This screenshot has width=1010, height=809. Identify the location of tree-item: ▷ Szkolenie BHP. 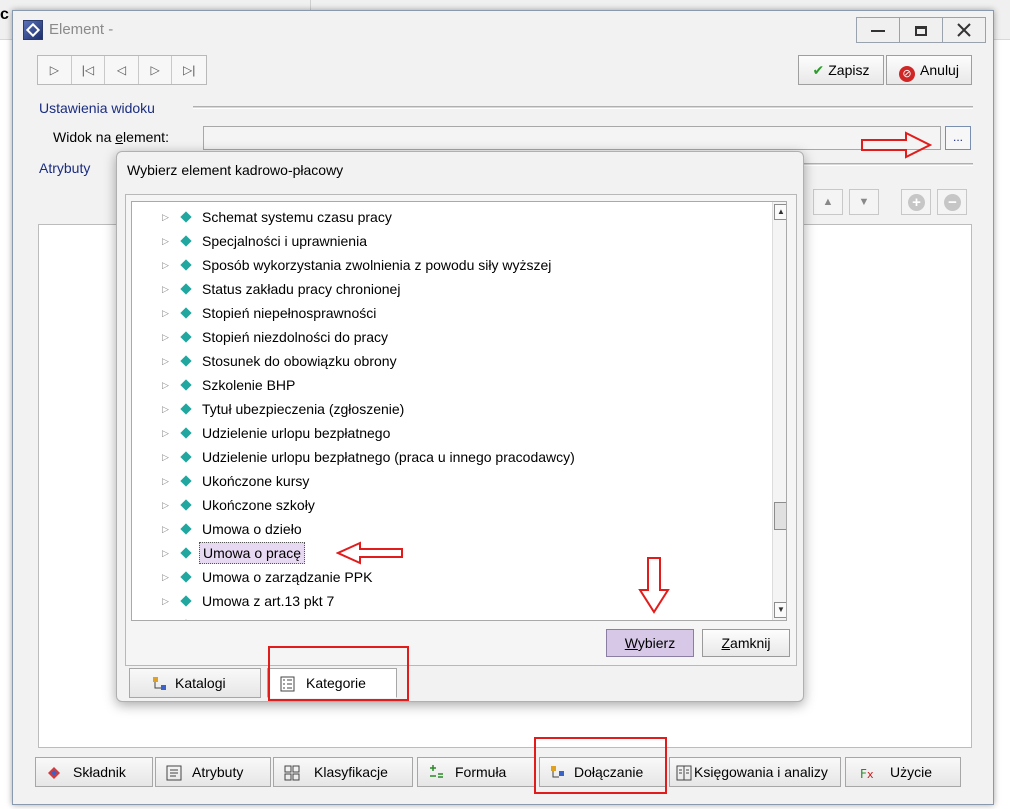
(450, 385).